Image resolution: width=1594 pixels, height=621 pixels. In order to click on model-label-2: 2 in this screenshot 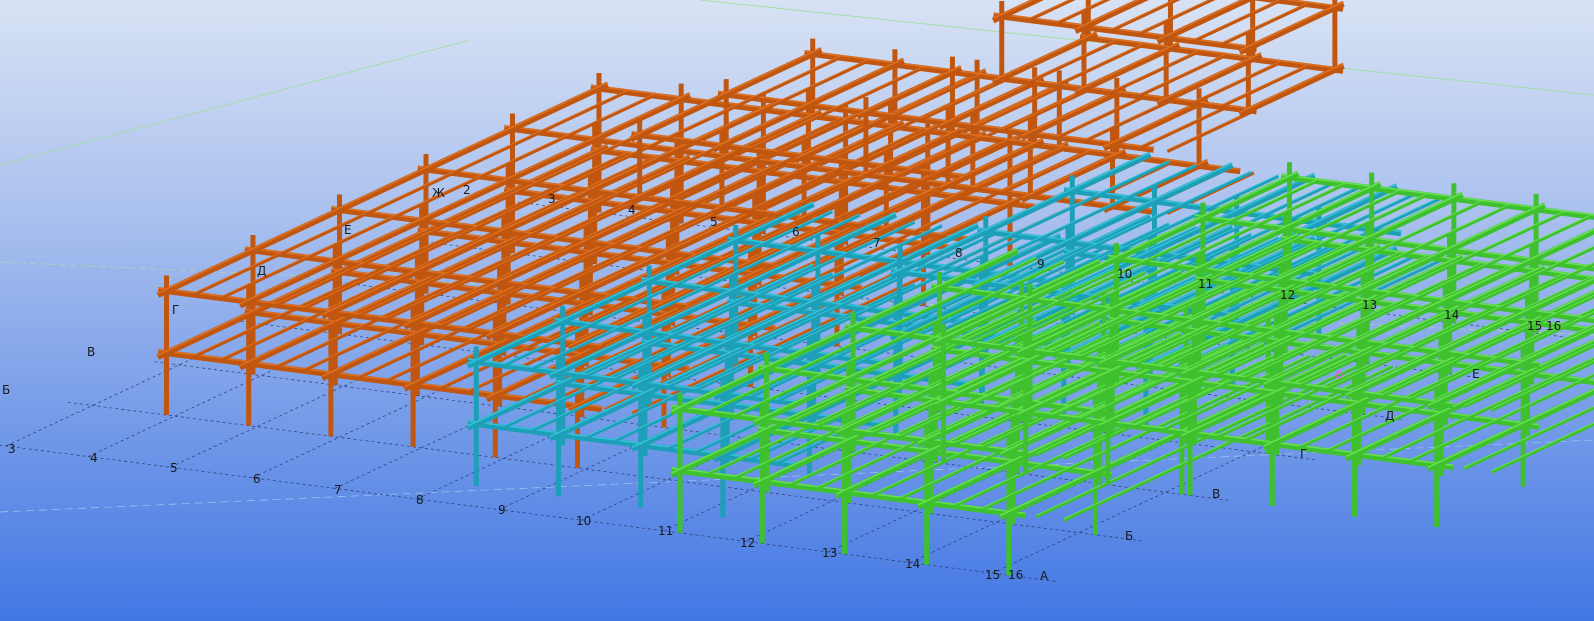, I will do `click(467, 190)`.